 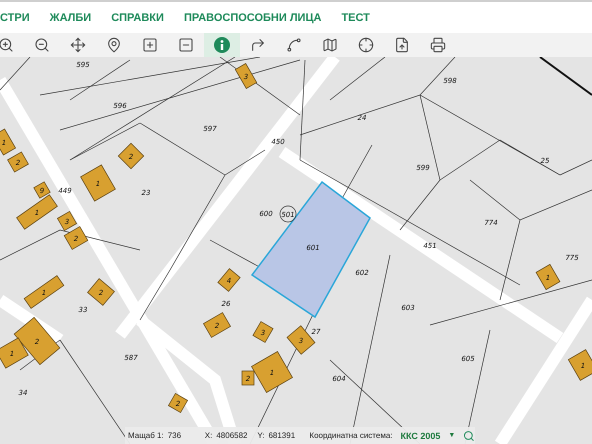 I want to click on zoom-out-icon, so click(x=42, y=45).